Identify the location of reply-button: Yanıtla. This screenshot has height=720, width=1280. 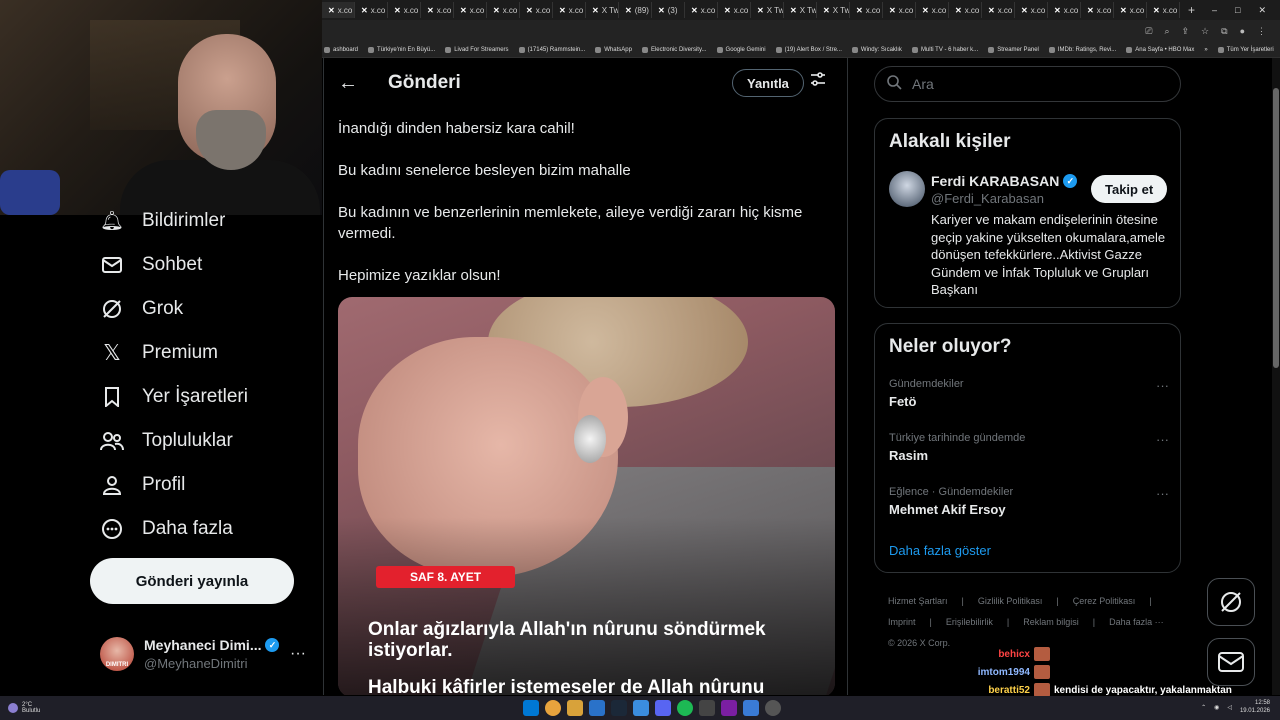
(768, 83).